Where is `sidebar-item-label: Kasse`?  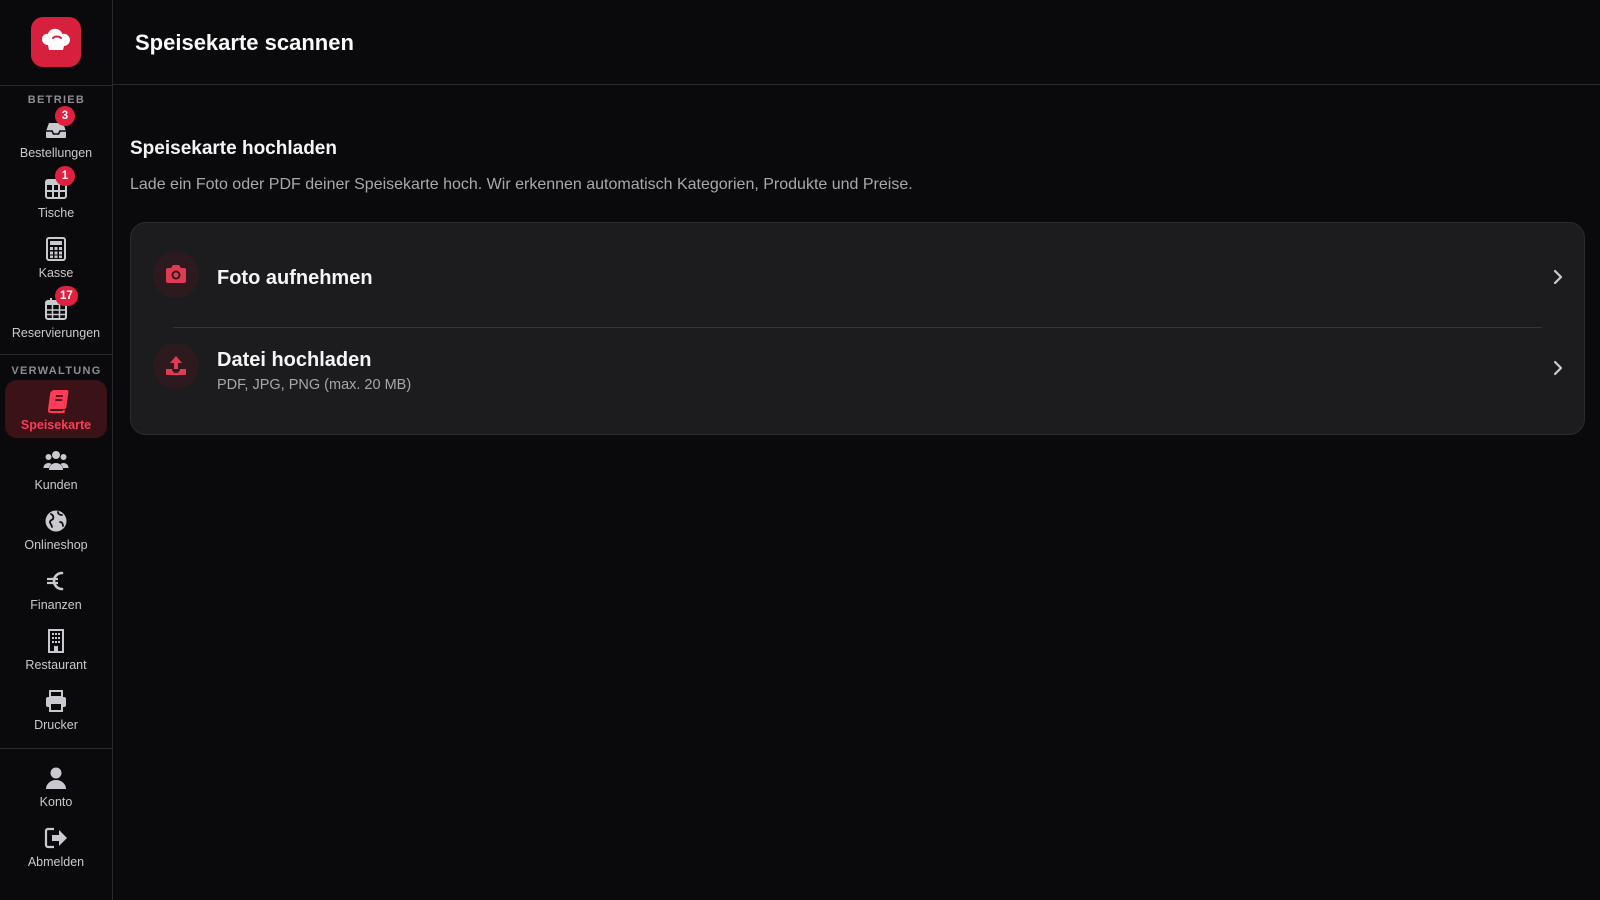
sidebar-item-label: Kasse is located at coordinates (56, 273).